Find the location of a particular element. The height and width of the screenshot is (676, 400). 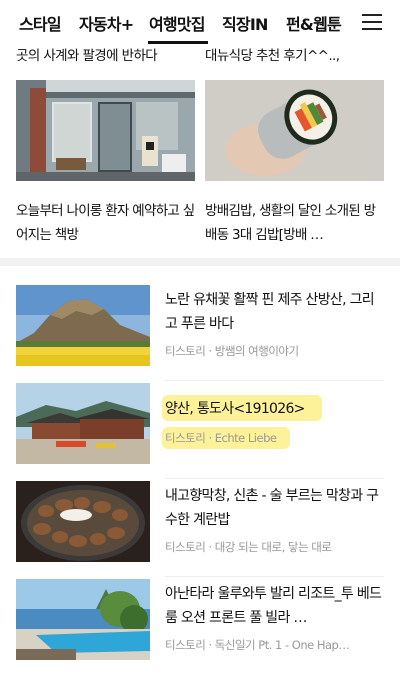

top-nav: 스타일 자동차+ 여행맛집 직장IN 펀&웹툰 is located at coordinates (200, 22).